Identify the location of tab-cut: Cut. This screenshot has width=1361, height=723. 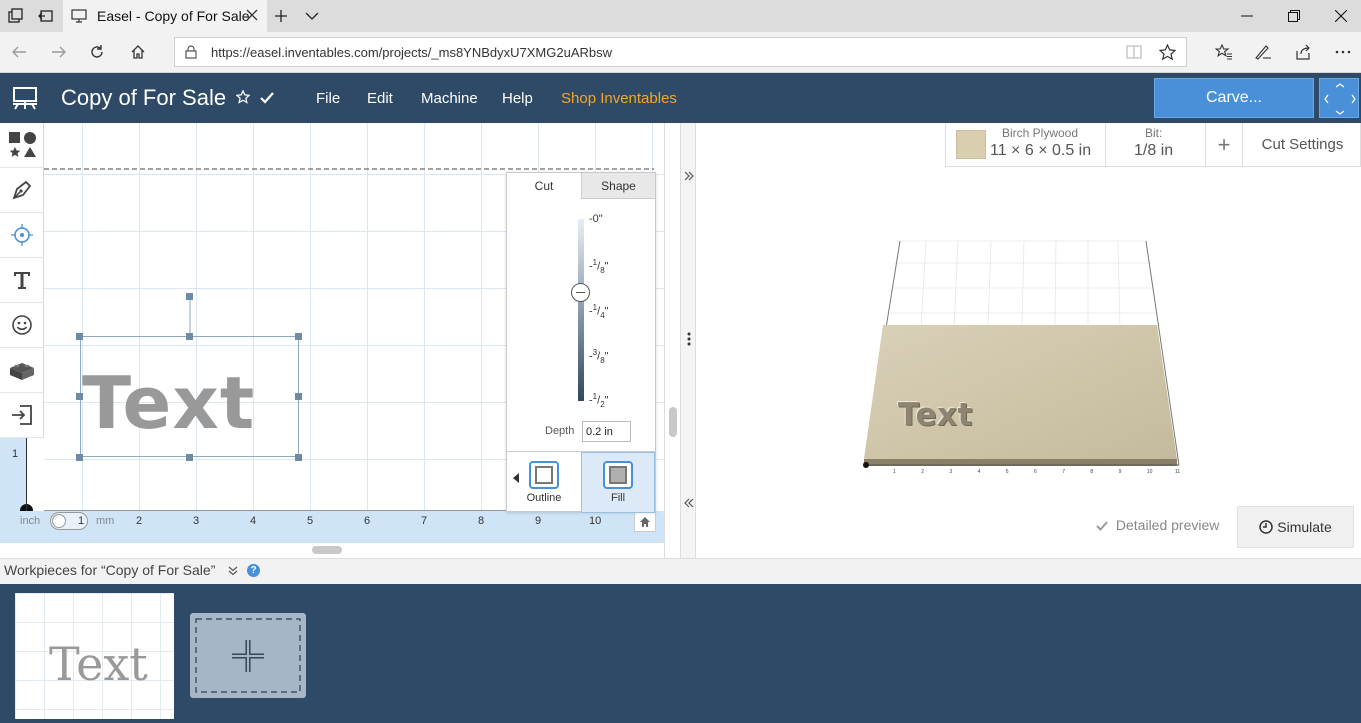
(544, 186).